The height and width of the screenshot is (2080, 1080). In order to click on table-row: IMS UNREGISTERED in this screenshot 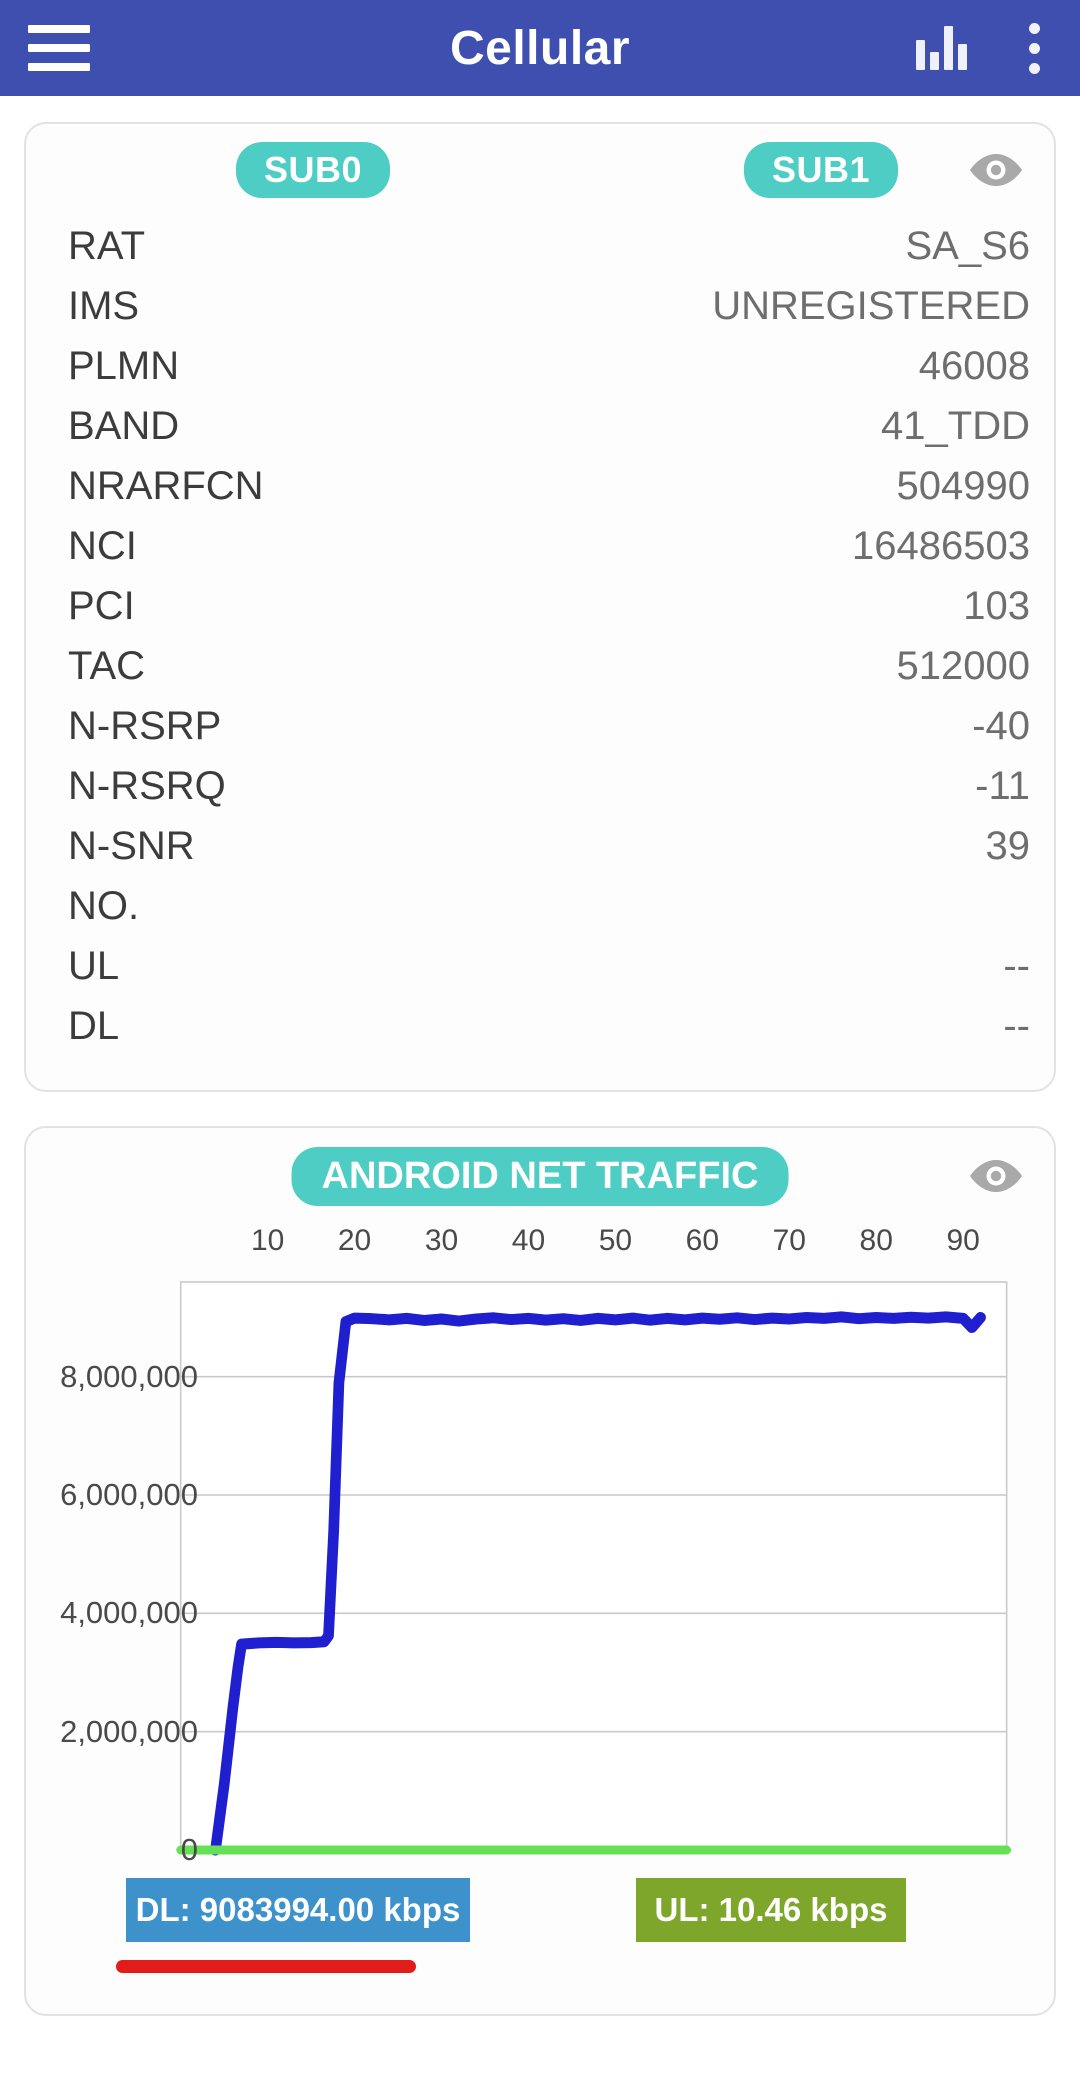, I will do `click(540, 314)`.